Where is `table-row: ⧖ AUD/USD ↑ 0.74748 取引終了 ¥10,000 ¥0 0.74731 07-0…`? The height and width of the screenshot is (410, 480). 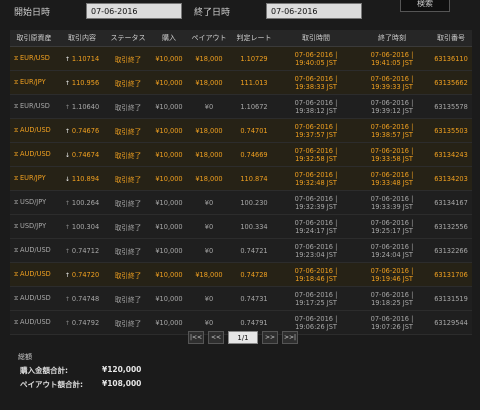
table-row: ⧖ AUD/USD ↑ 0.74748 取引終了 ¥10,000 ¥0 0.74731 07-0… is located at coordinates (241, 298).